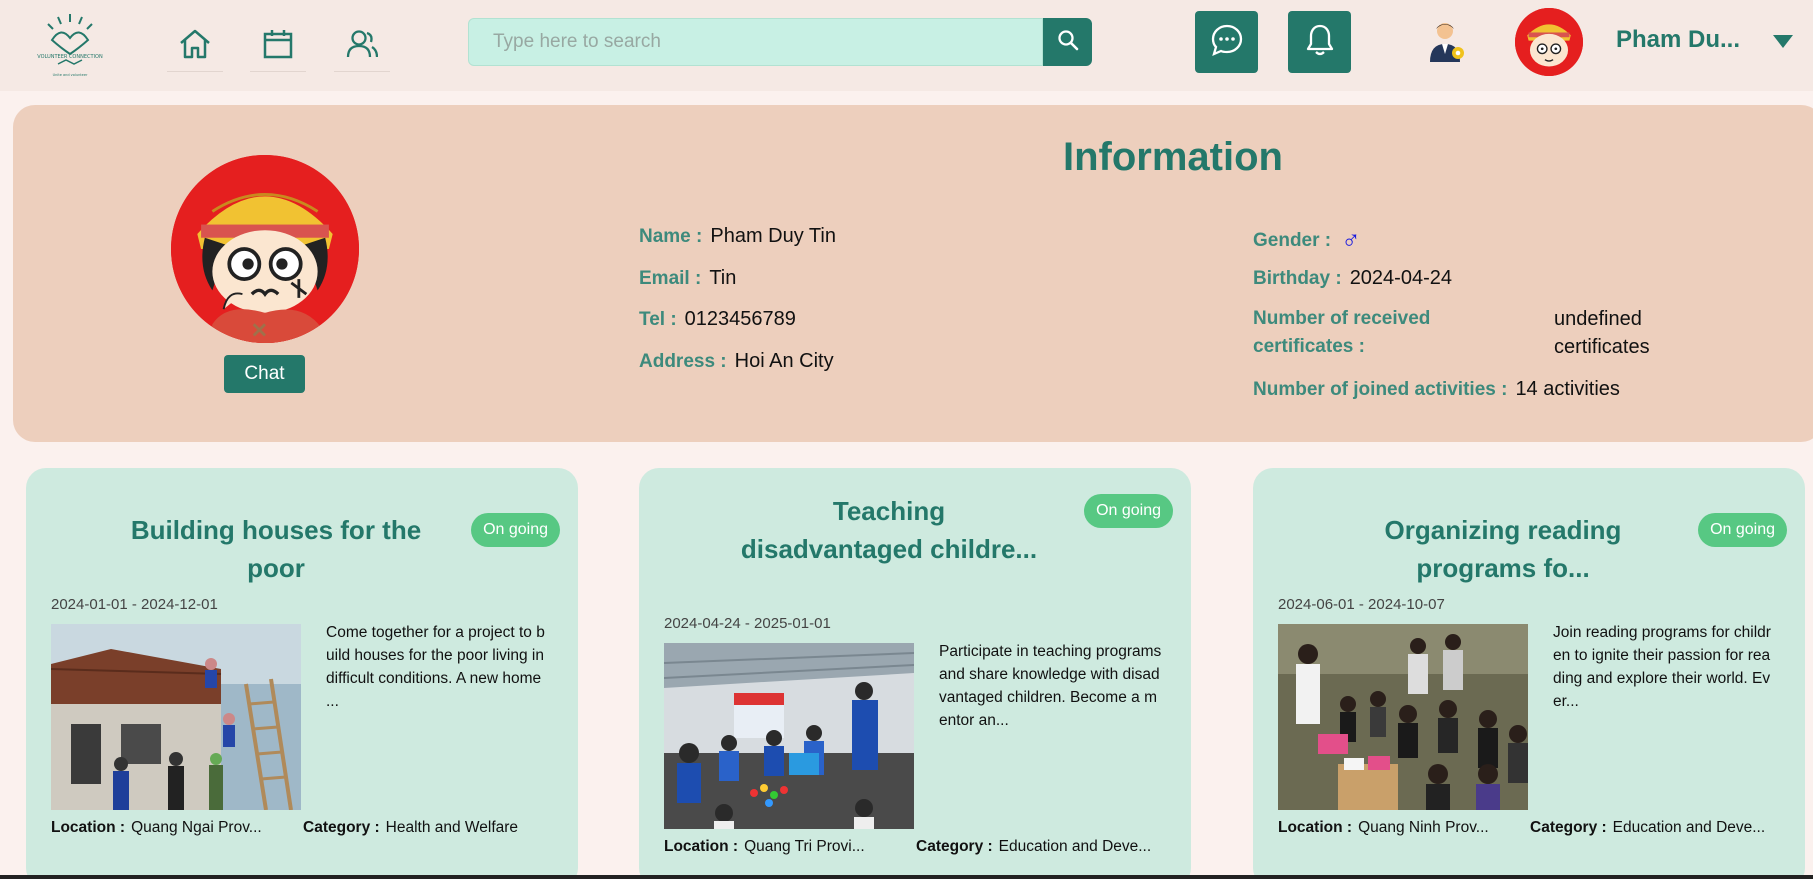  Describe the element at coordinates (1602, 333) in the screenshot. I see `certificates-value: undefined certificates` at that location.